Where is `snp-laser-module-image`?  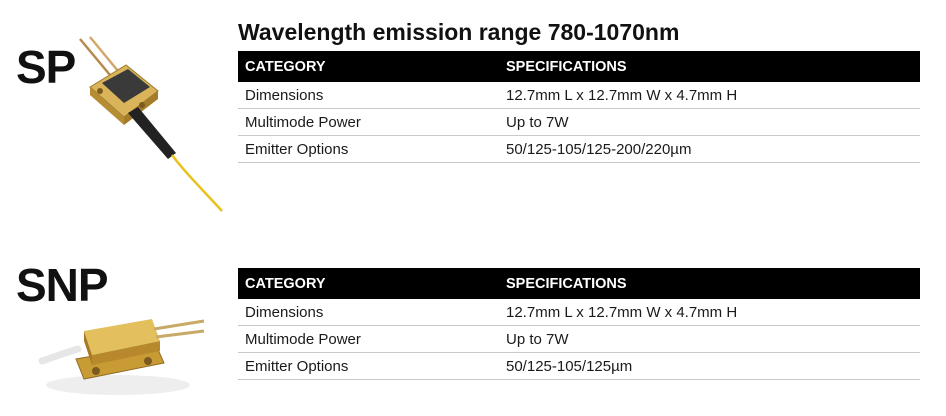
snp-laser-module-image is located at coordinates (121, 357).